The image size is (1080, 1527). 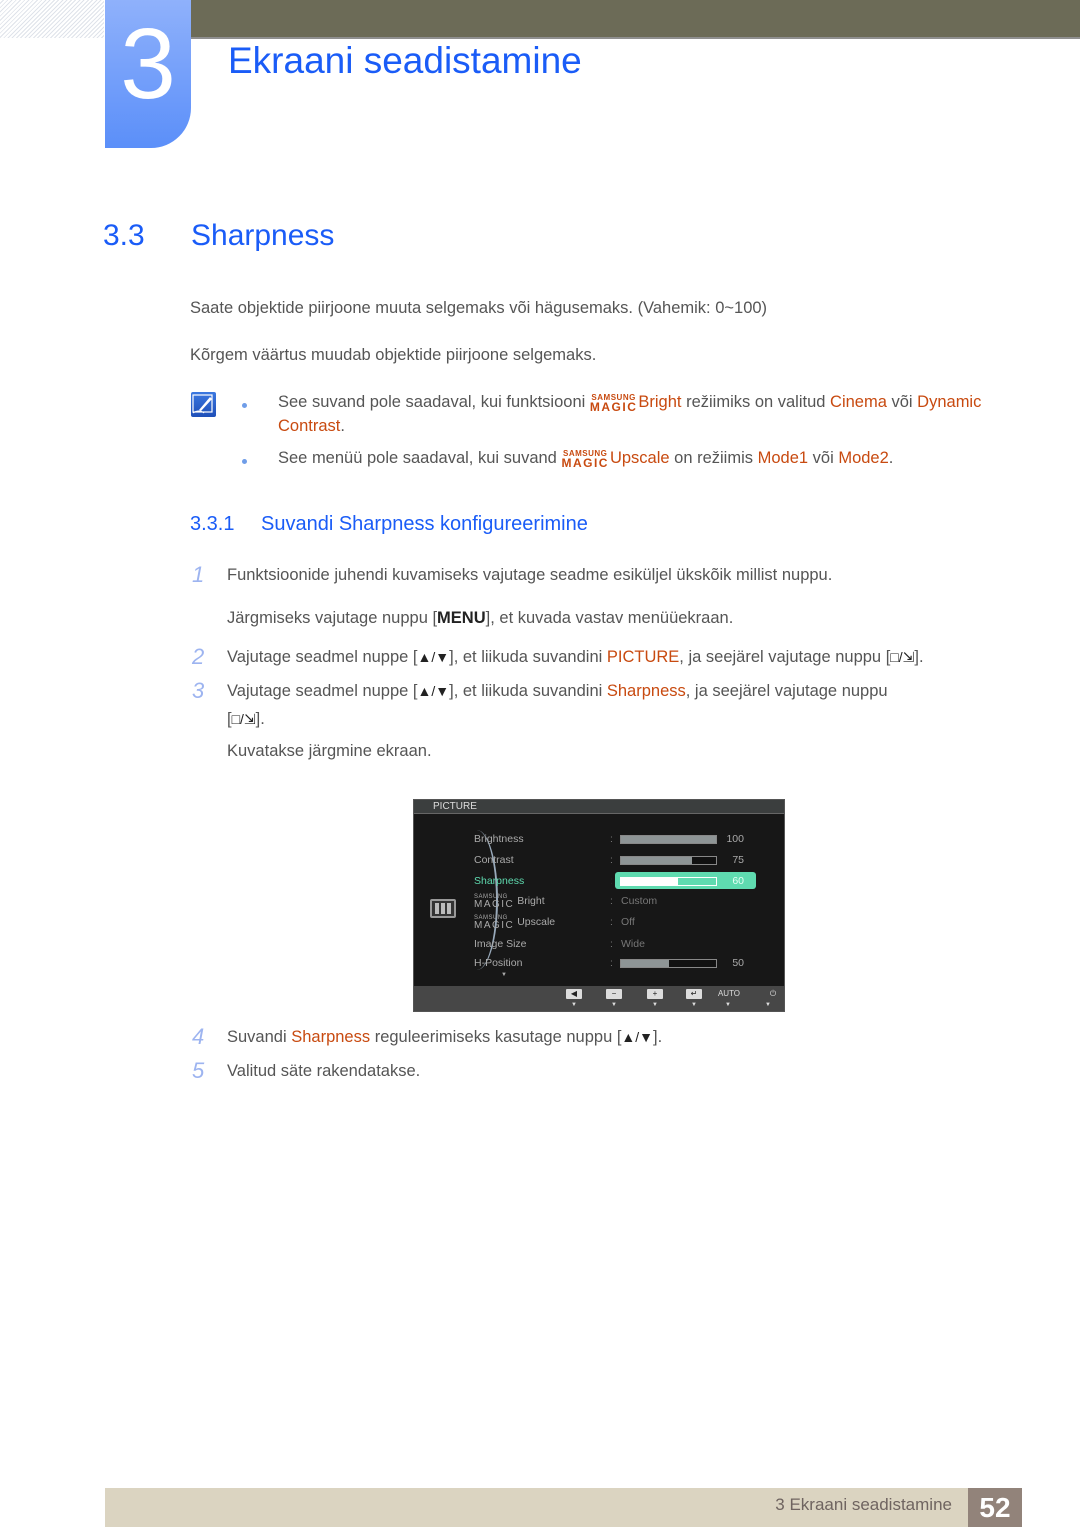 I want to click on osd-row-h-position: H-Position: 50, so click(x=624, y=963).